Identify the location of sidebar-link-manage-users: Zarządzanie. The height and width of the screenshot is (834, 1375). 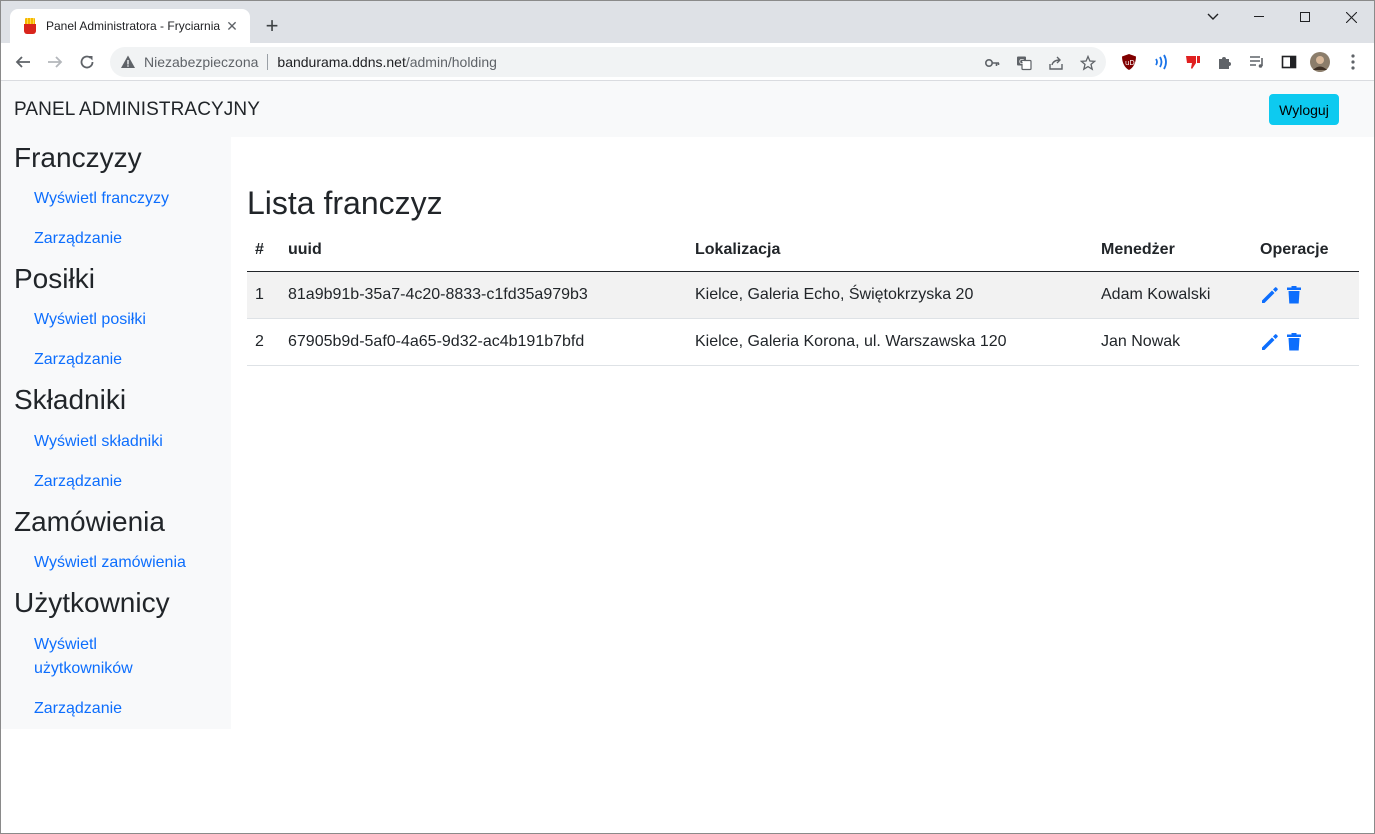
(78, 709).